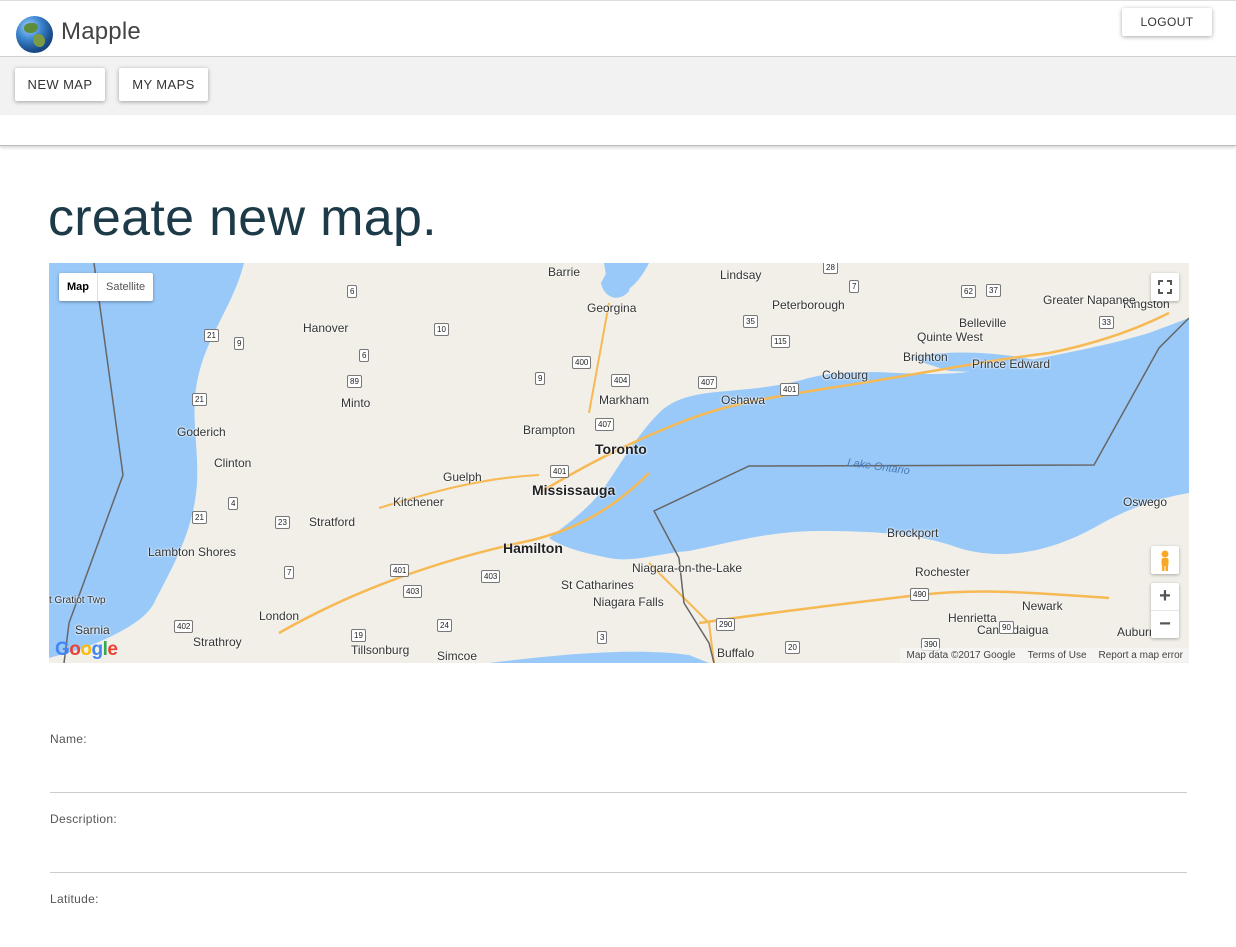 This screenshot has width=1236, height=947. What do you see at coordinates (808, 305) in the screenshot?
I see `map-place-label: Peterborough` at bounding box center [808, 305].